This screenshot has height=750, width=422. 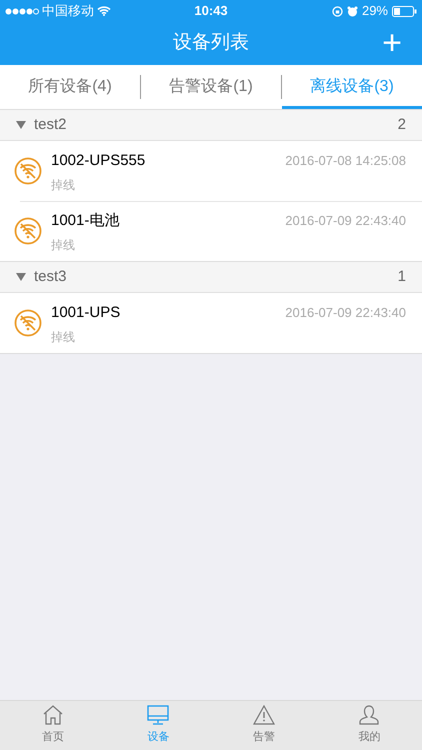 What do you see at coordinates (211, 43) in the screenshot?
I see `page-title: 设备列表` at bounding box center [211, 43].